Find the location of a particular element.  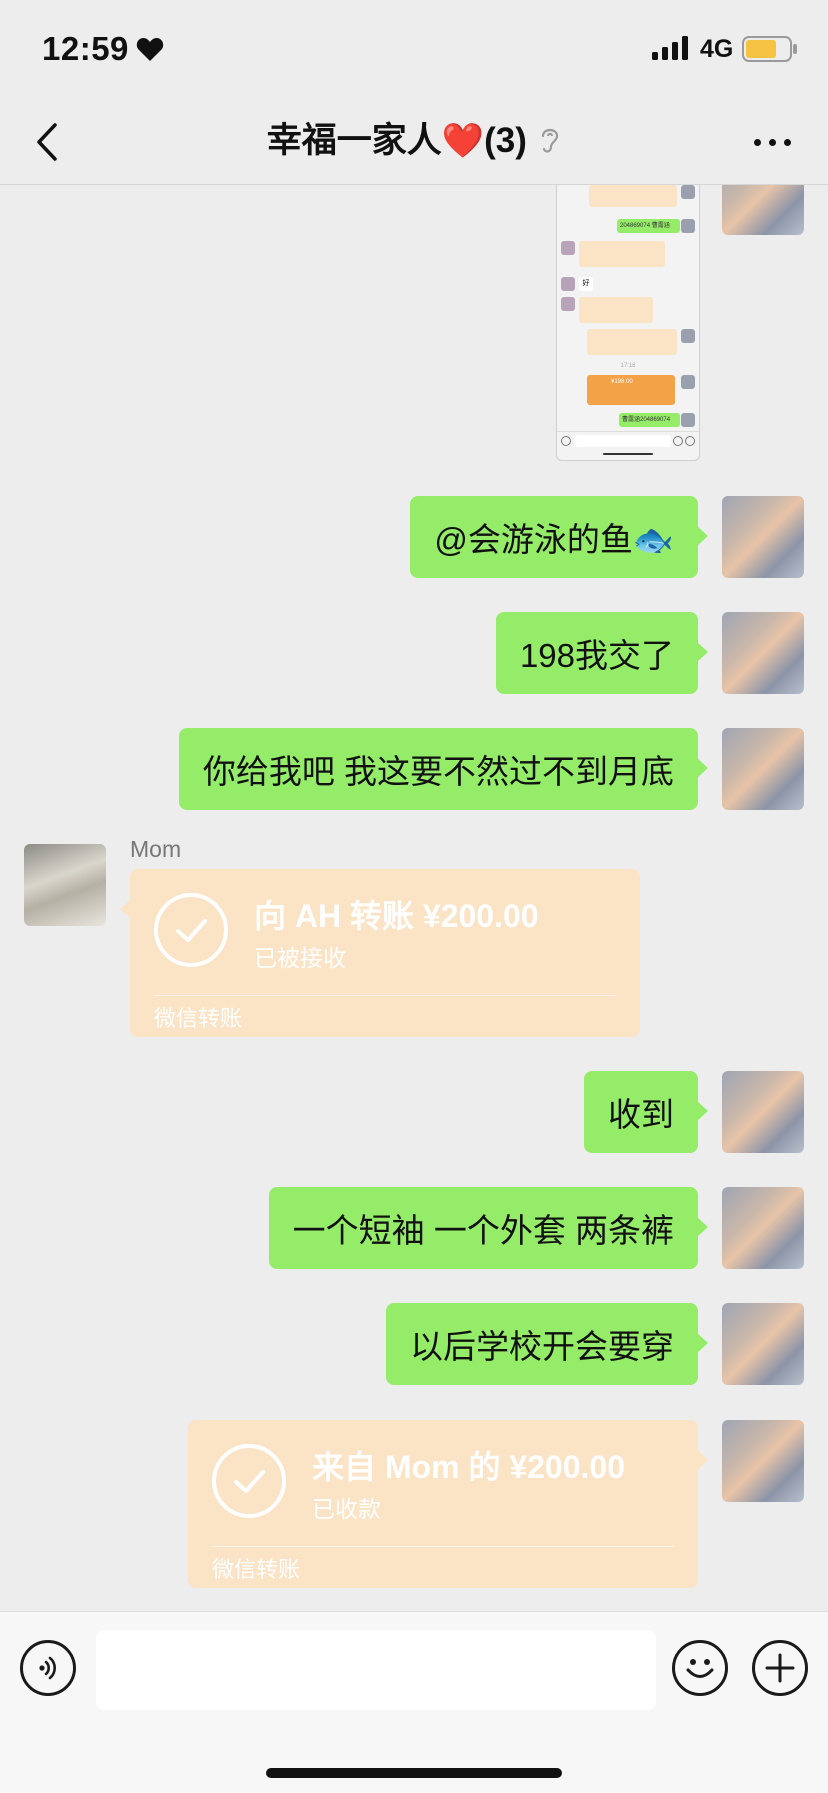

mom-avatar is located at coordinates (65, 885).